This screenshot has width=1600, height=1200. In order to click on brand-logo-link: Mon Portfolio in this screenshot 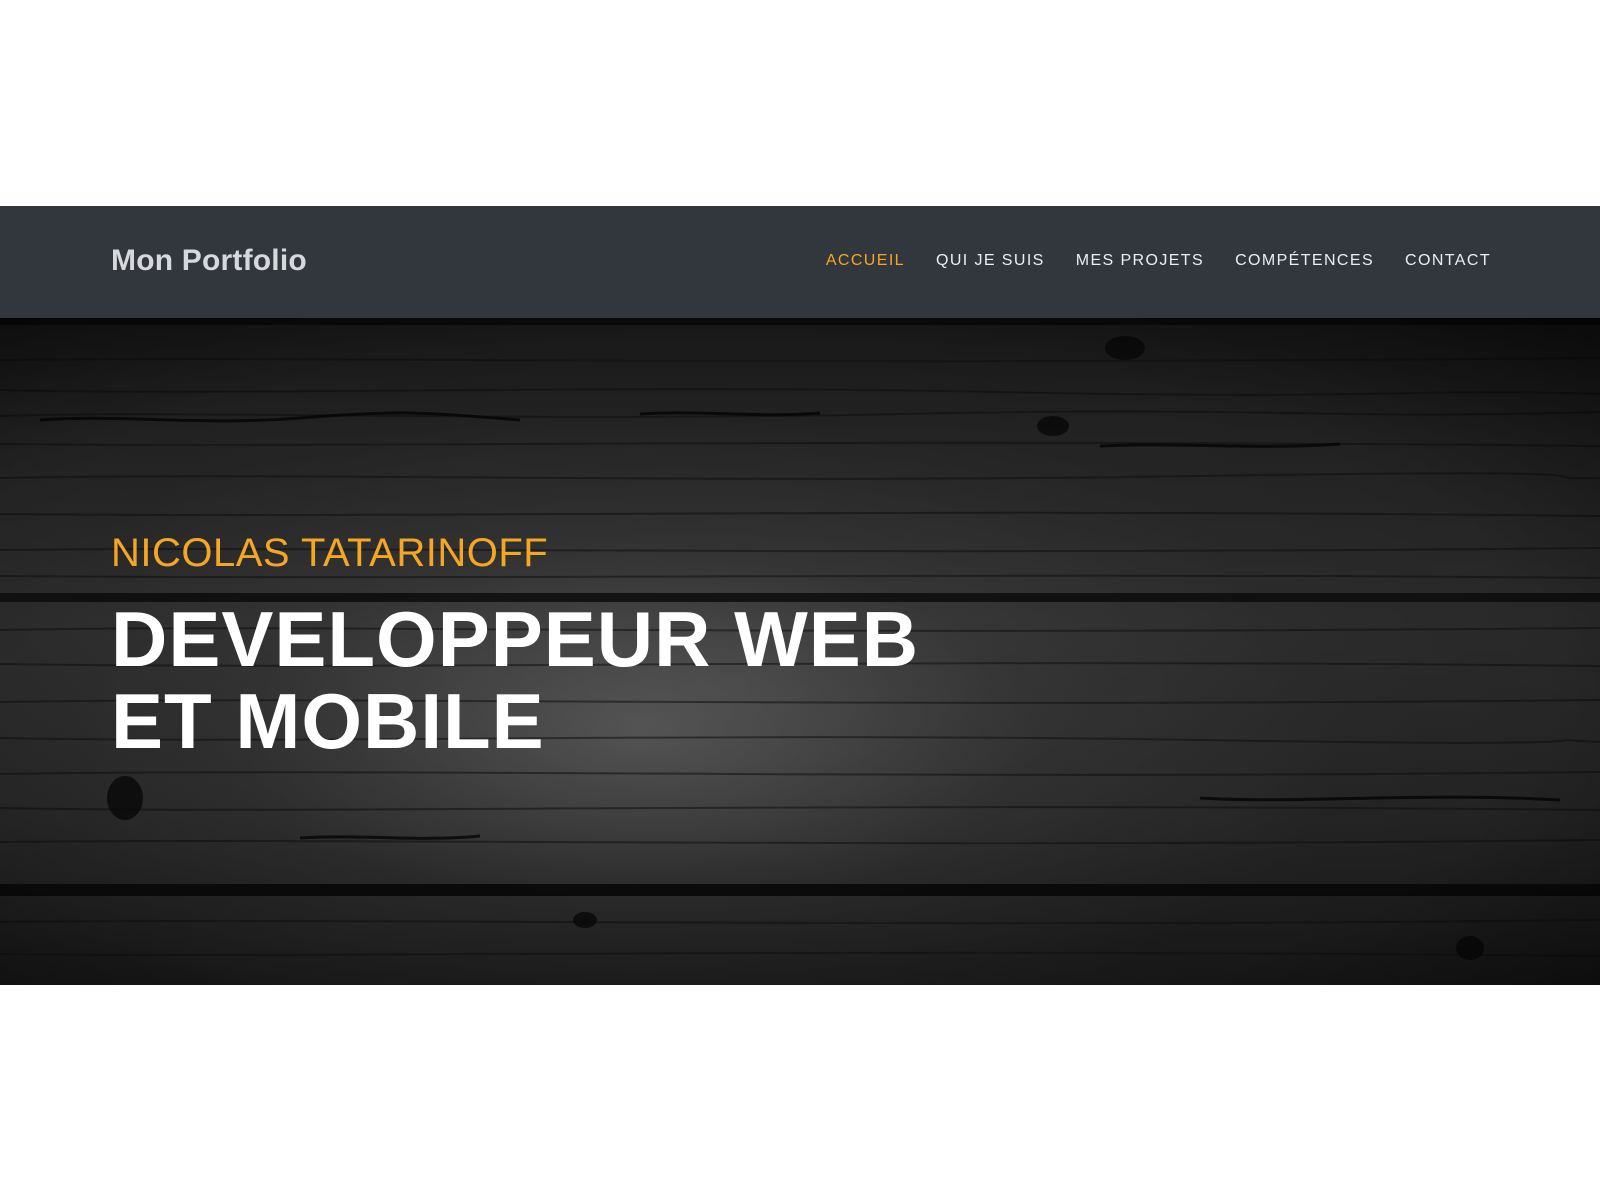, I will do `click(209, 261)`.